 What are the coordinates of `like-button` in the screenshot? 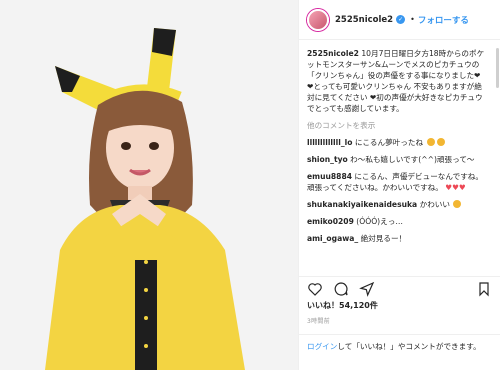 It's located at (315, 289).